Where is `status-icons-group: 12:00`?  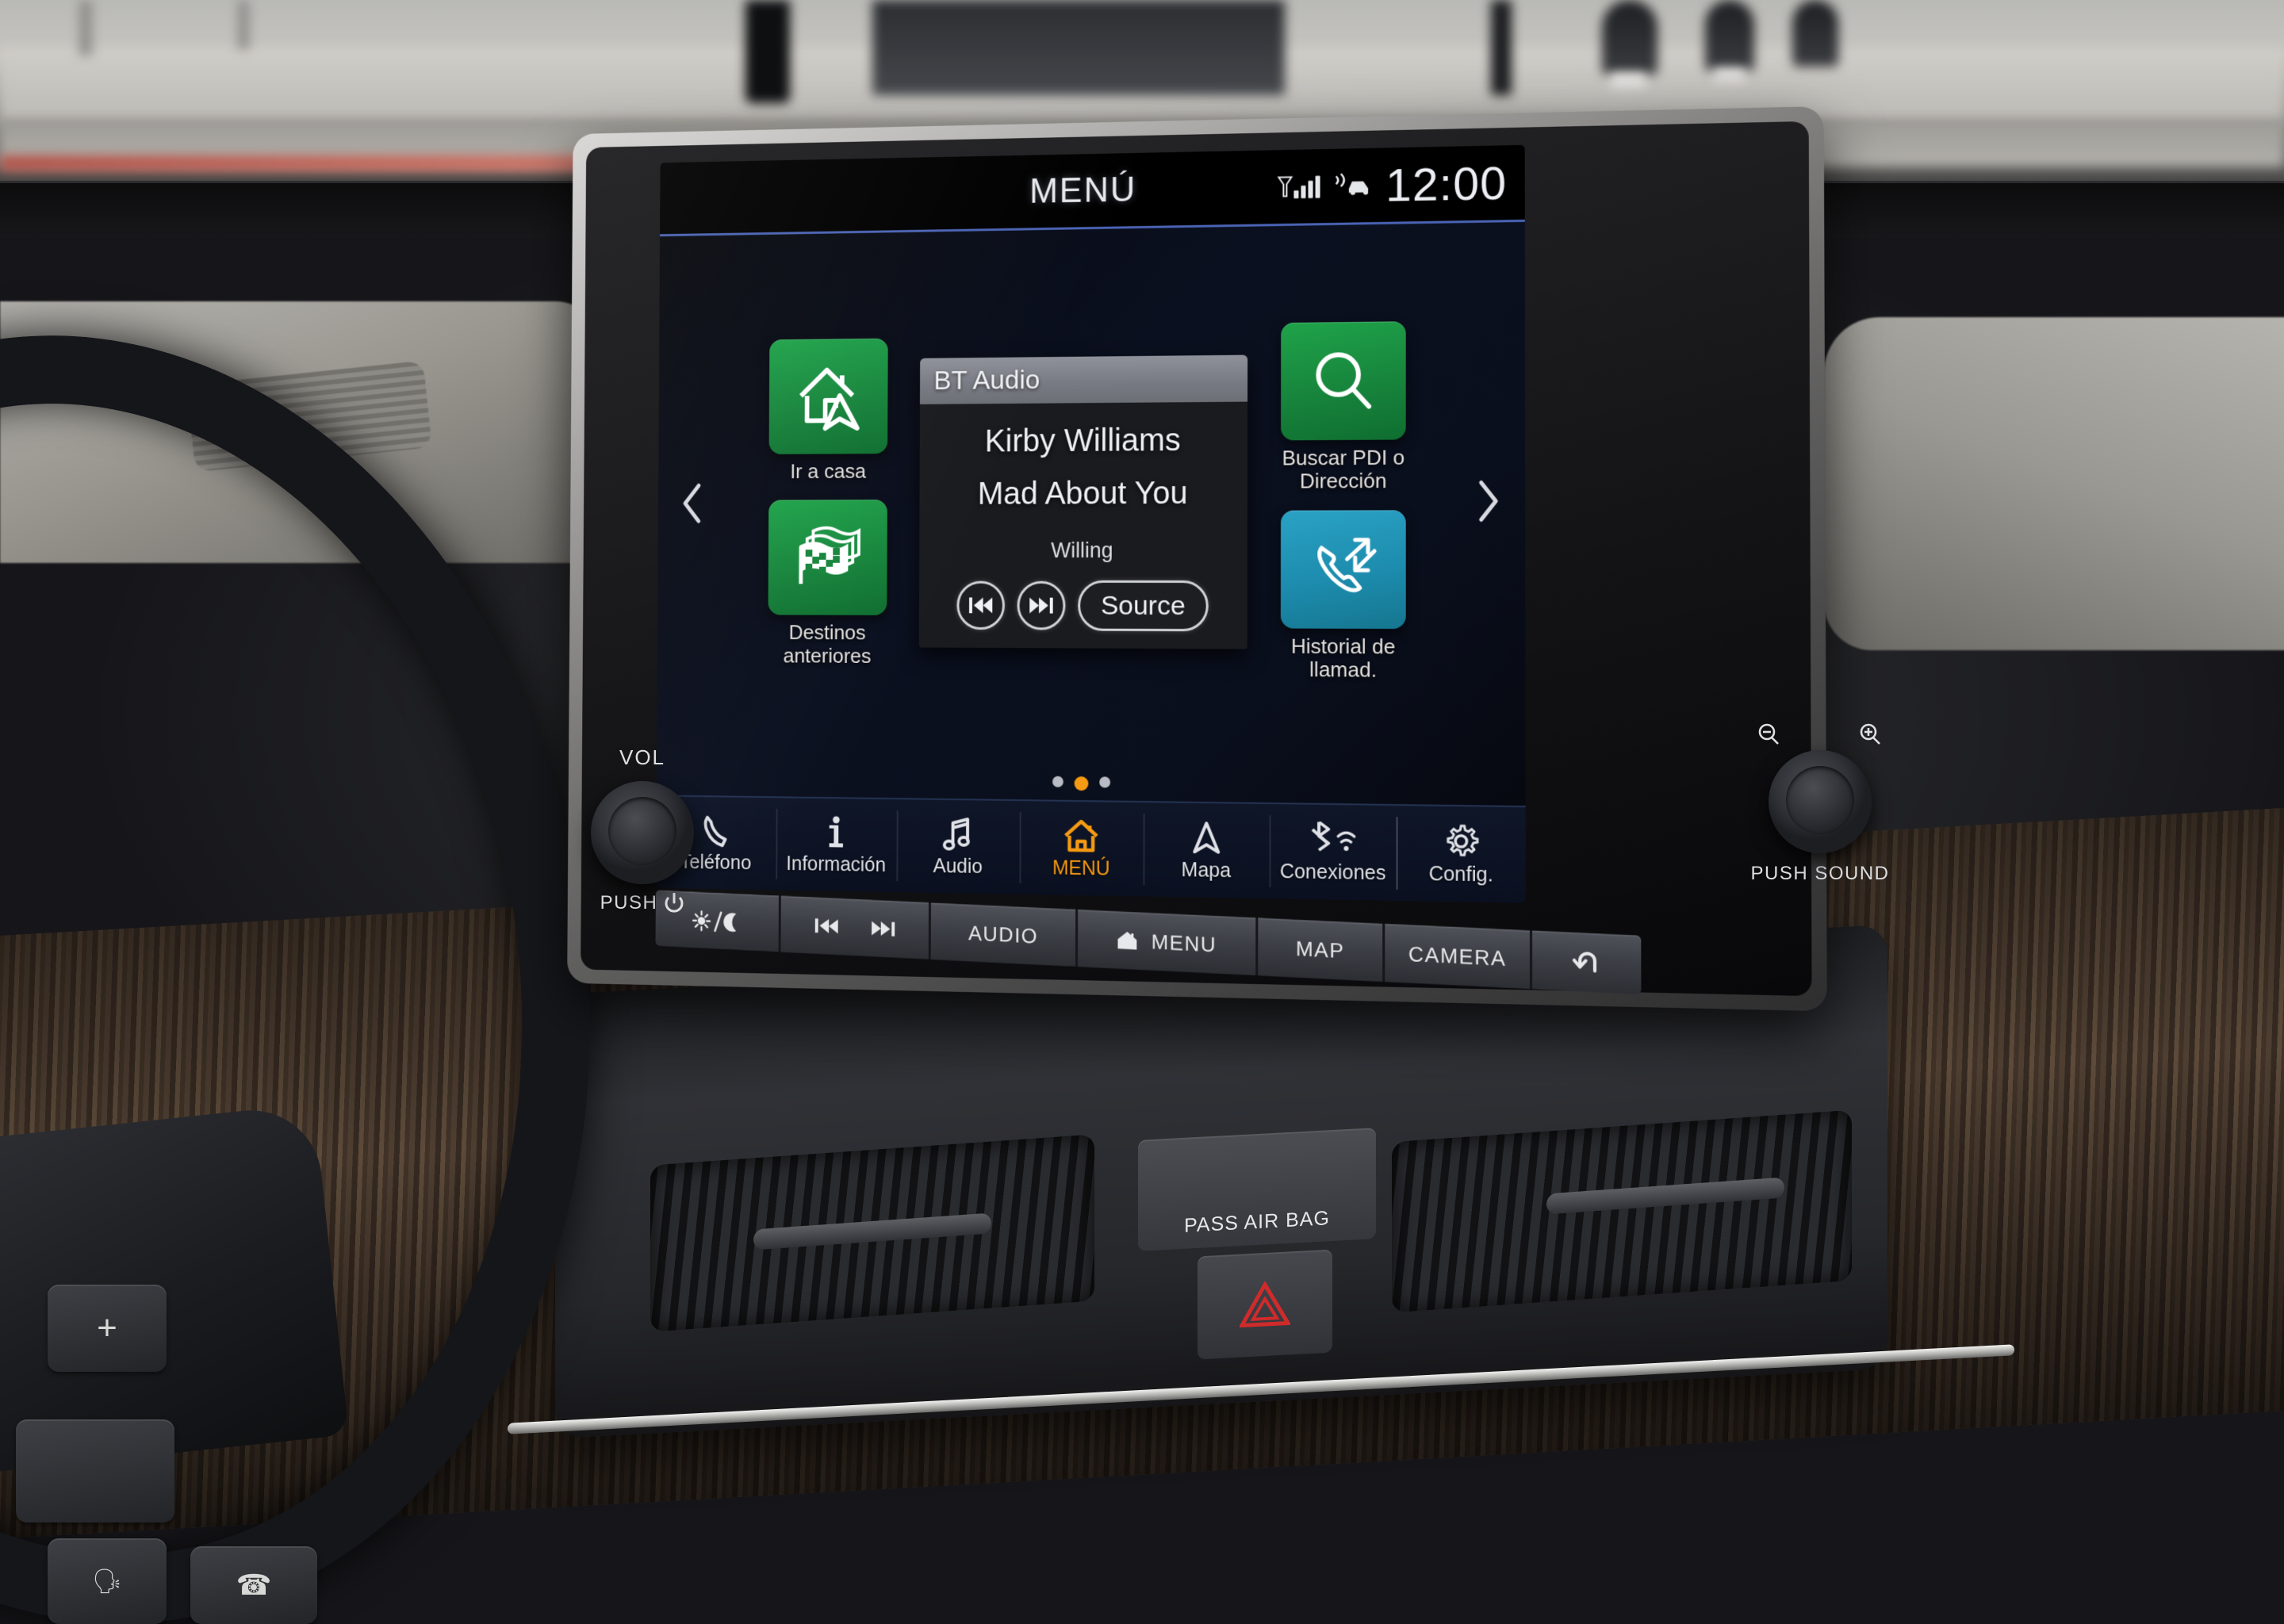 status-icons-group: 12:00 is located at coordinates (1392, 184).